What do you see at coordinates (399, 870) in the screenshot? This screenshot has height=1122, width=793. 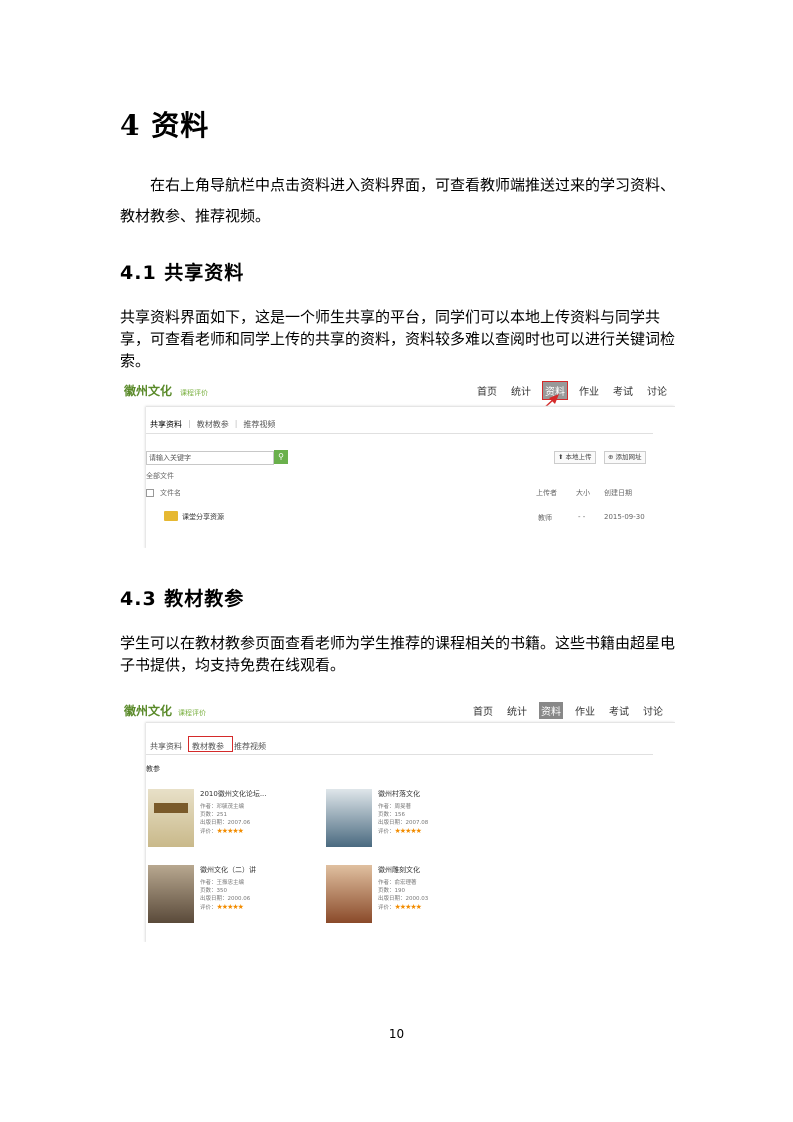 I see `book-title: 徽州雕刻文化` at bounding box center [399, 870].